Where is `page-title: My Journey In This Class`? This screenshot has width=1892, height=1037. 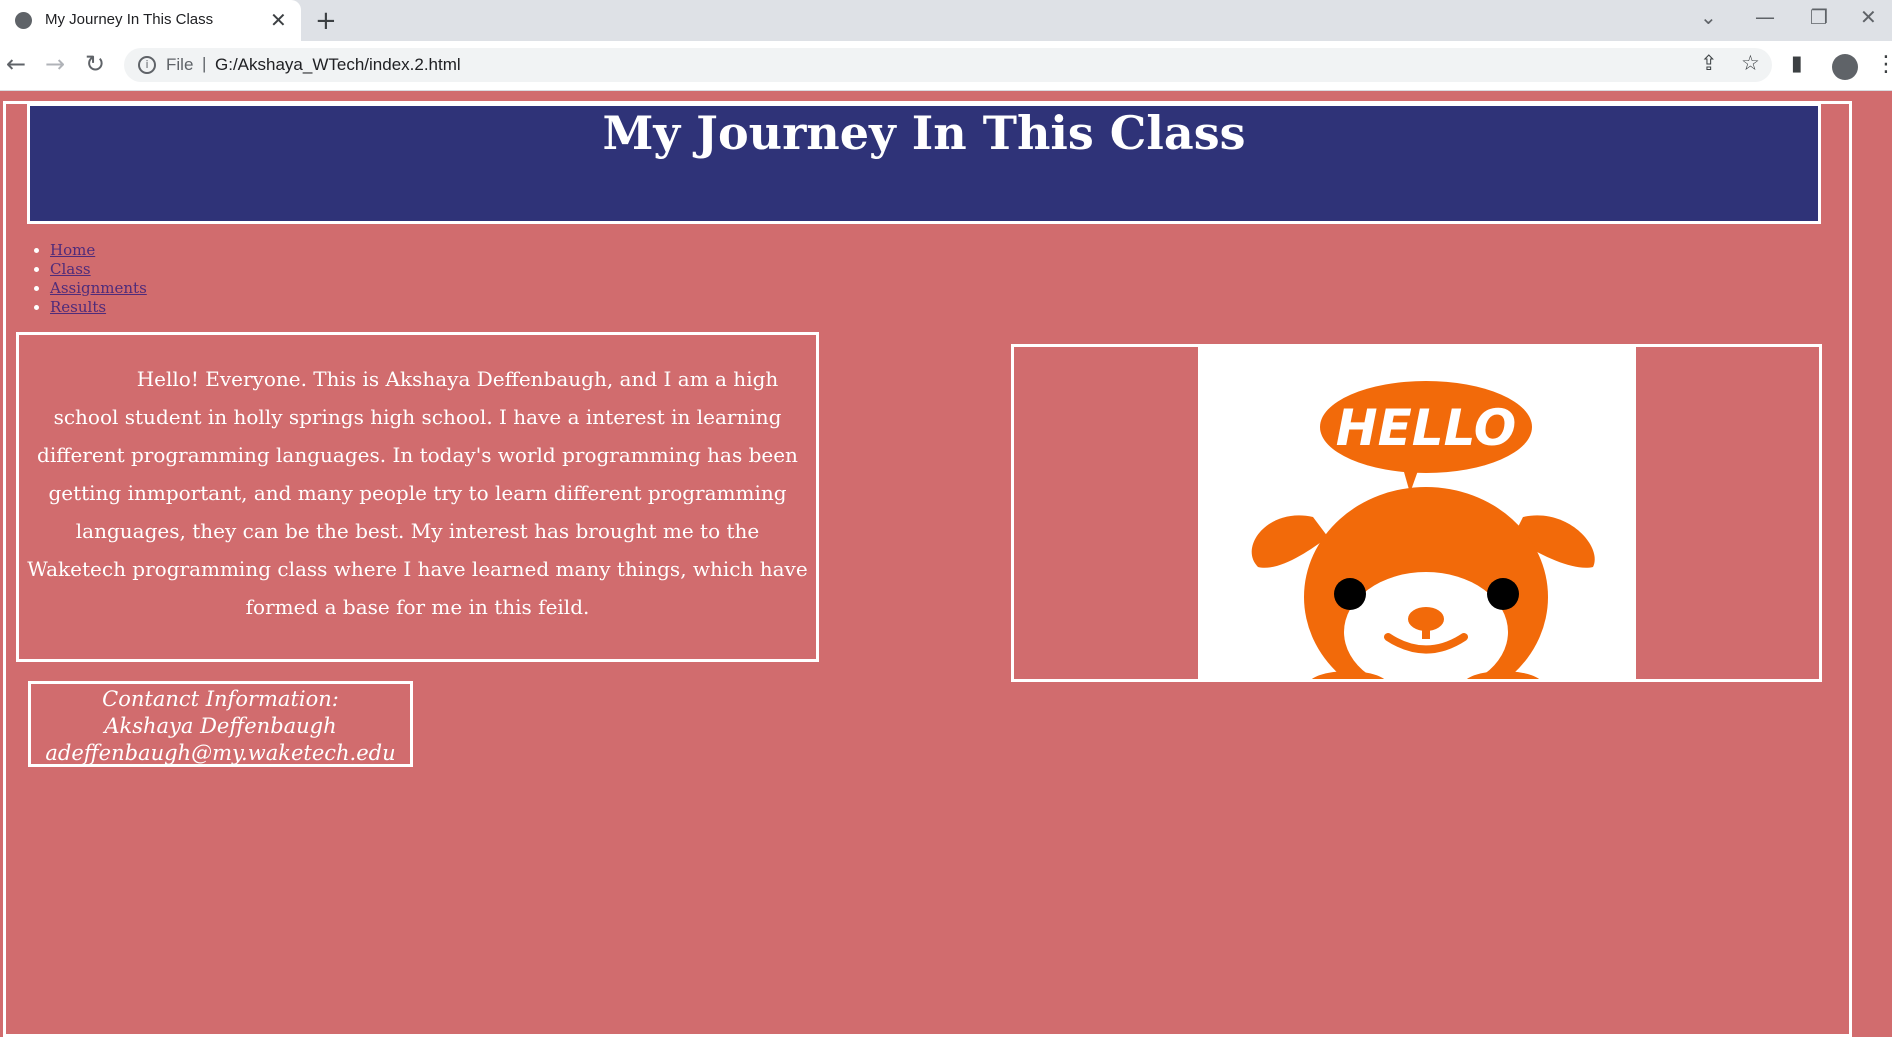 page-title: My Journey In This Class is located at coordinates (924, 133).